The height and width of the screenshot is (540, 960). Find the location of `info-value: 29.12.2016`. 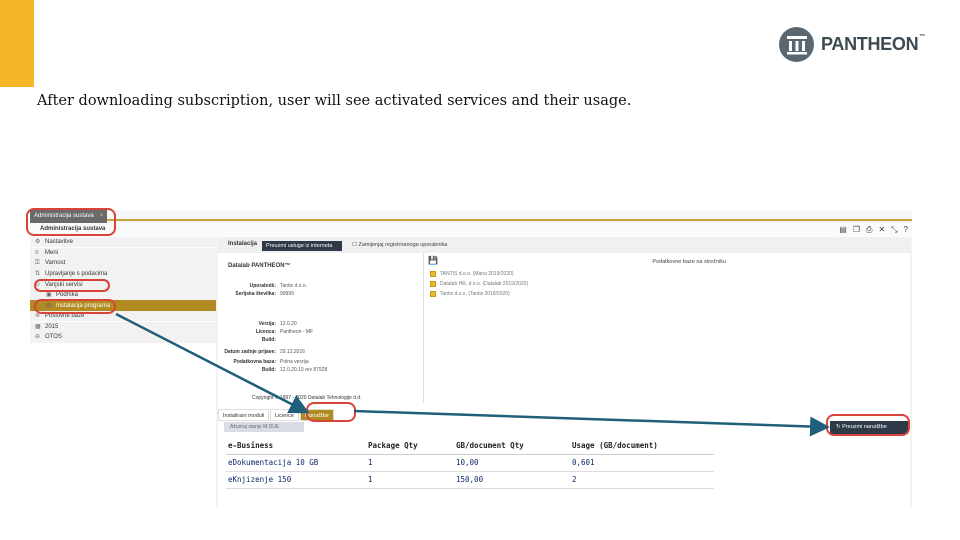

info-value: 29.12.2016 is located at coordinates (293, 352).